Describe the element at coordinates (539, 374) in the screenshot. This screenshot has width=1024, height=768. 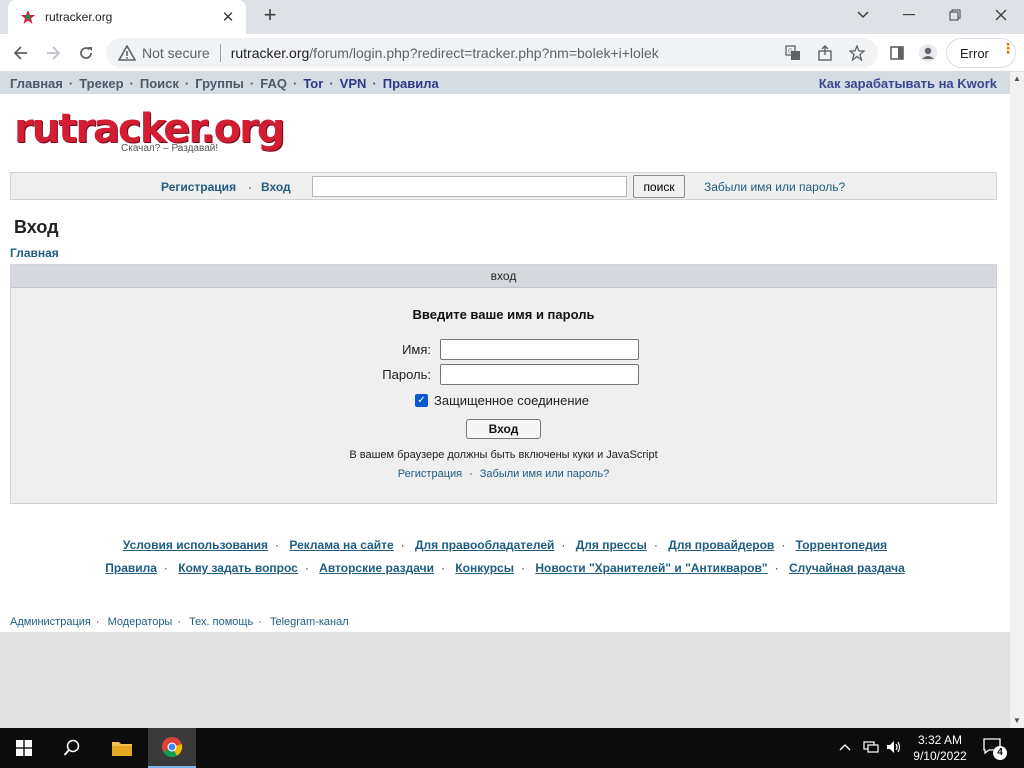
I see `password-field` at that location.